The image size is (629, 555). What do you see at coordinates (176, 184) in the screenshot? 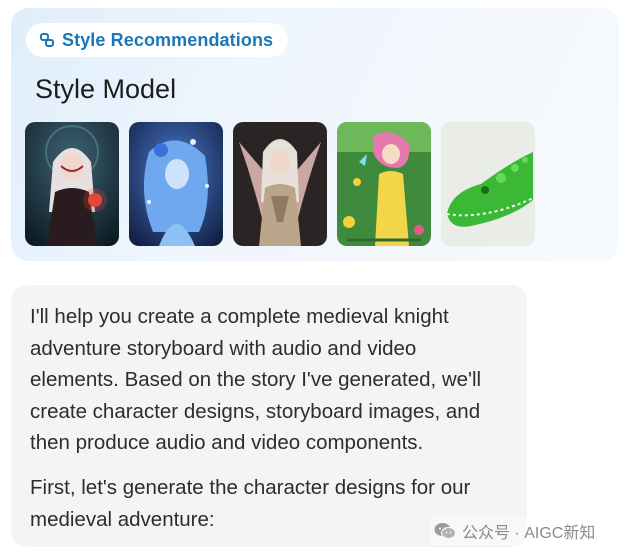
I see `style-thumbnail-blue-fairy` at bounding box center [176, 184].